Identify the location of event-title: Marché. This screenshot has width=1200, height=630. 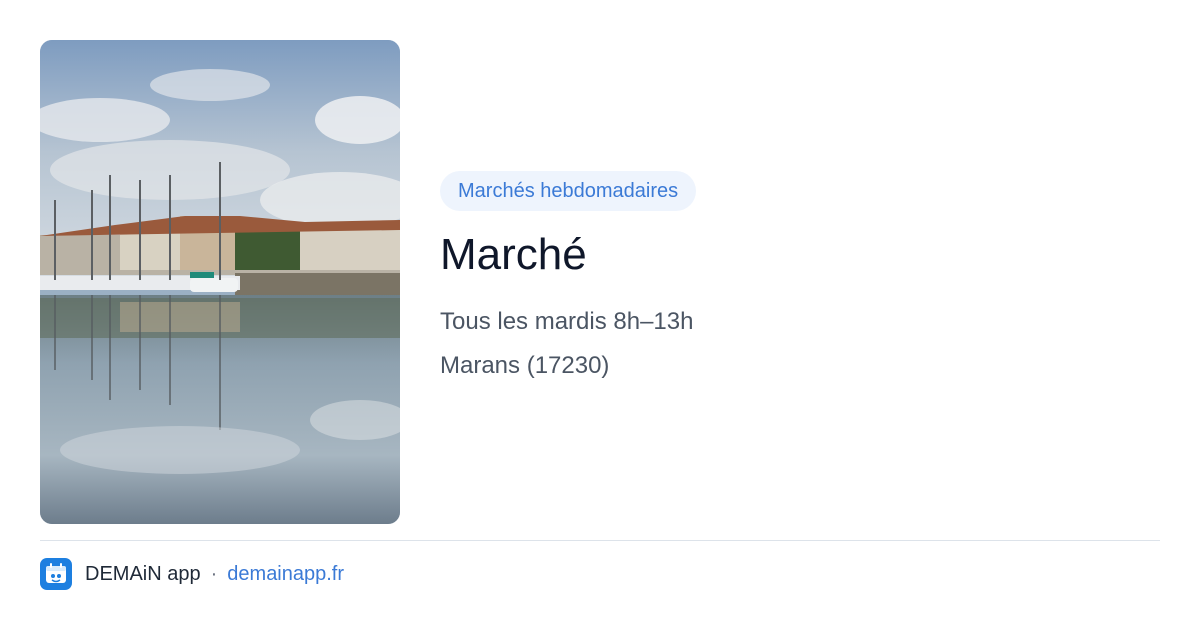
(513, 254).